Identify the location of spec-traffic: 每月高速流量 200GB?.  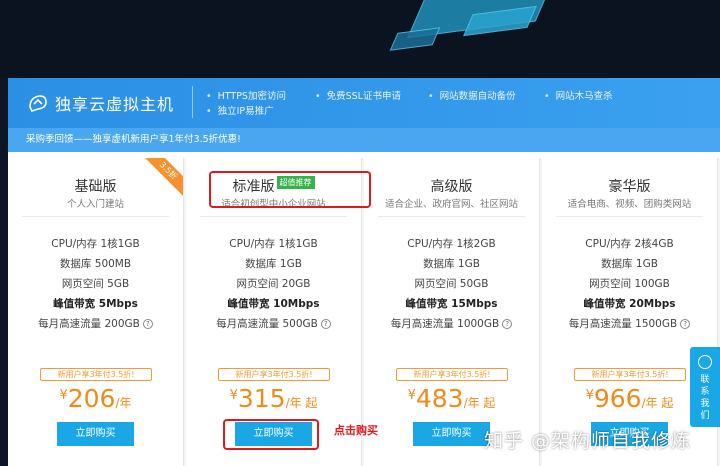
(95, 323).